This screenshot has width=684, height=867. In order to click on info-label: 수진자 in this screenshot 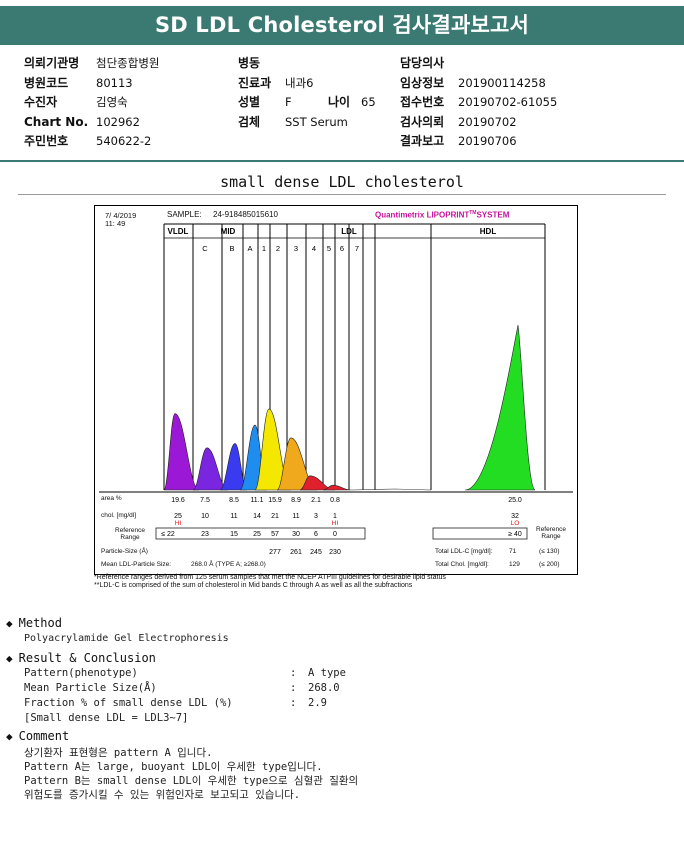, I will do `click(41, 102)`.